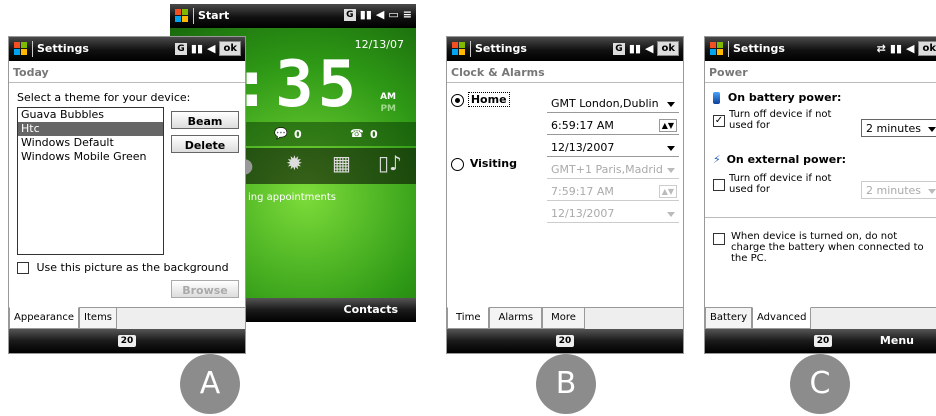  I want to click on home-radio: Home, so click(480, 99).